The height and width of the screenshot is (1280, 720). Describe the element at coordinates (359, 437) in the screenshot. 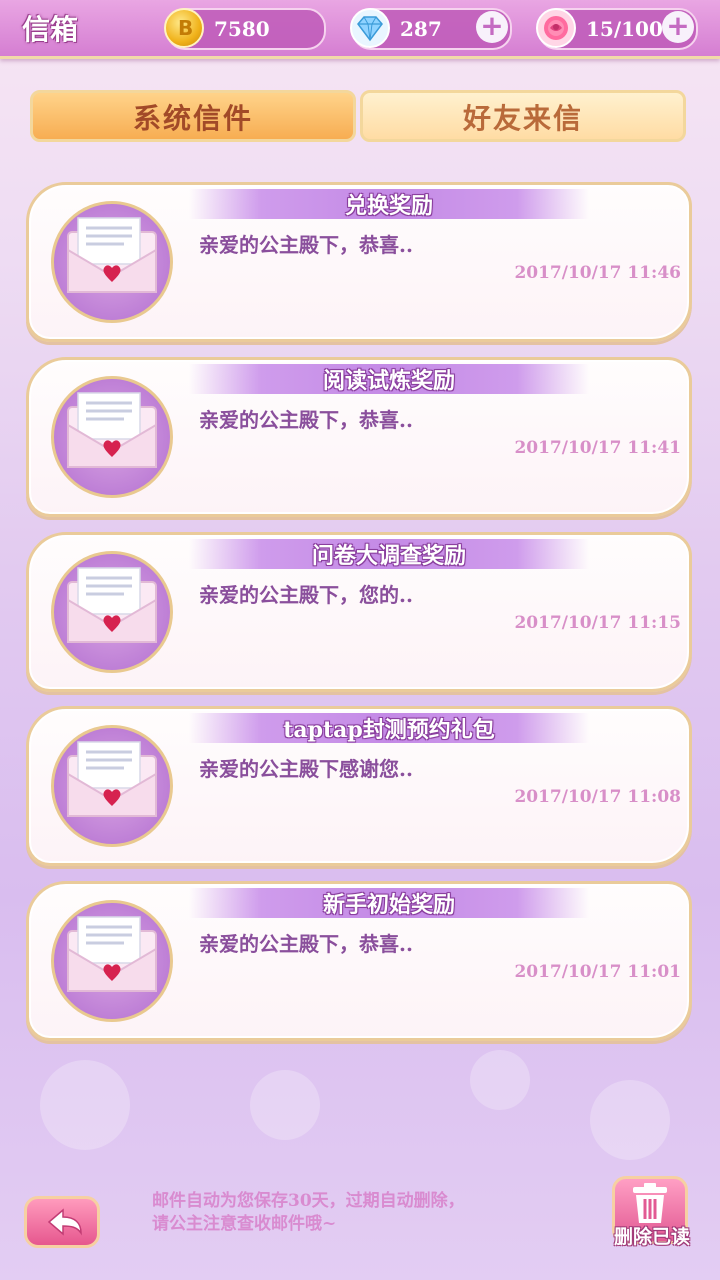

I see `mail-item: 阅读试炼奖励 亲爱的公主殿下，恭喜.. 2017/10/17 11:41` at that location.